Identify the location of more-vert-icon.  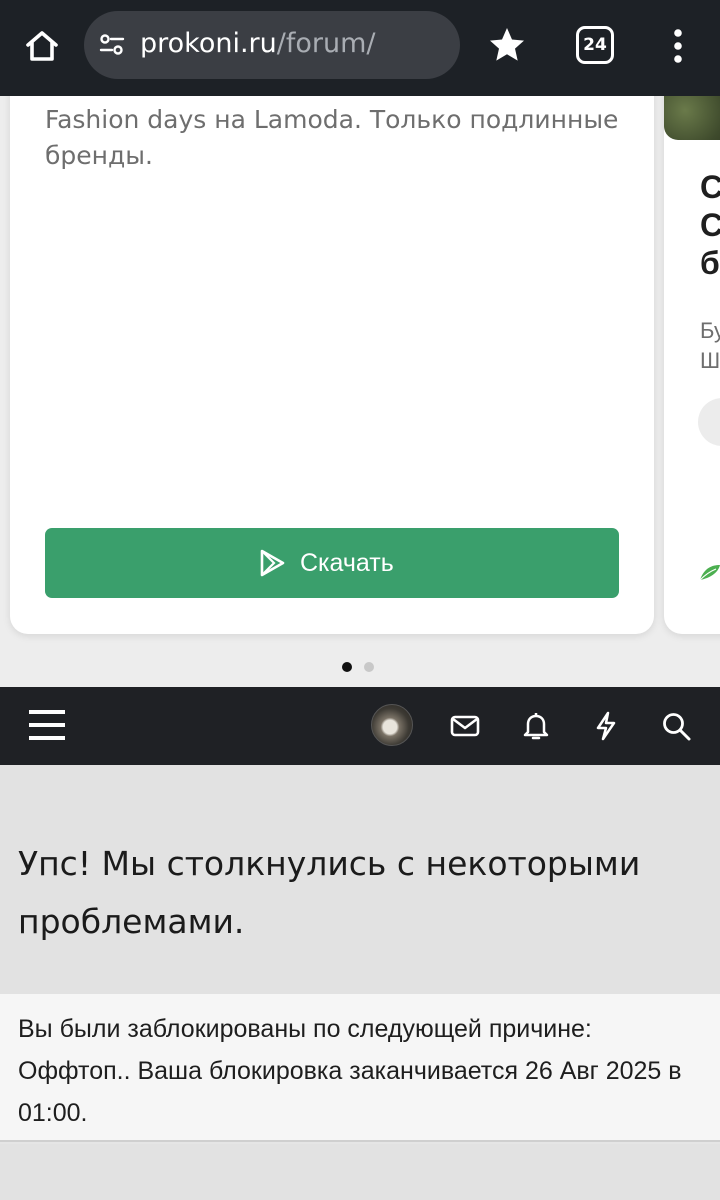
(678, 46).